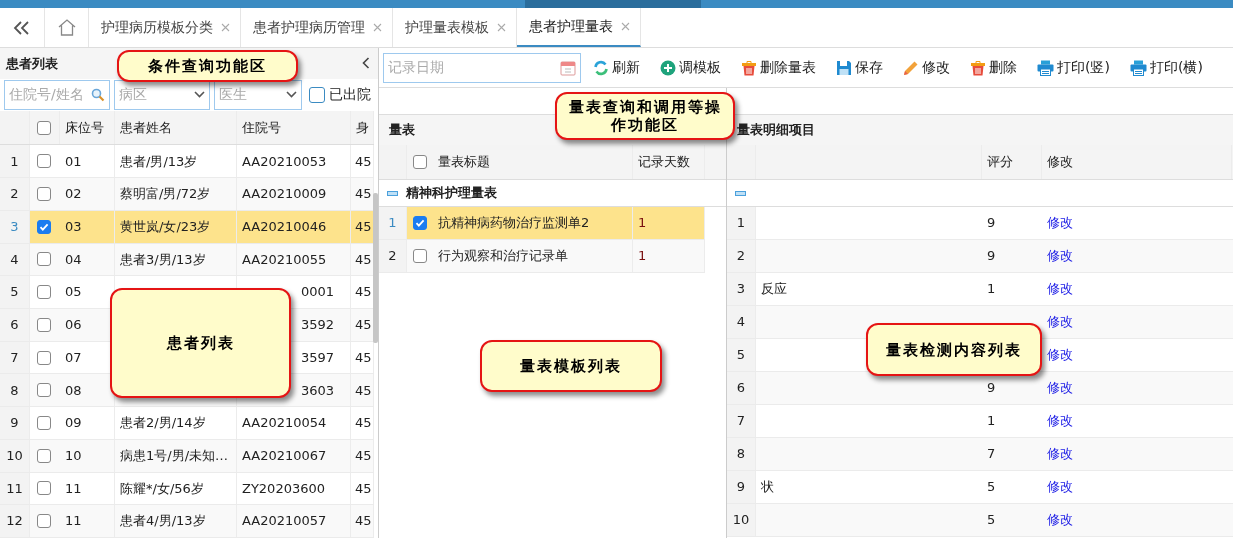 The height and width of the screenshot is (539, 1233). Describe the element at coordinates (533, 223) in the screenshot. I see `table-cell: 抗精神病药物治疗监测单2` at that location.